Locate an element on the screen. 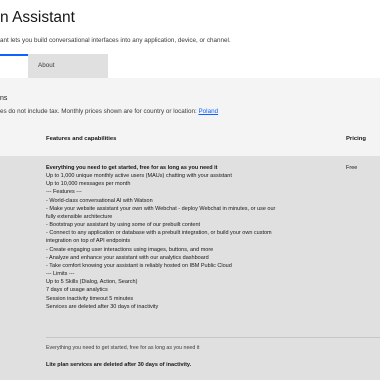 This screenshot has width=380, height=380. page-title: n Assistant is located at coordinates (37, 17).